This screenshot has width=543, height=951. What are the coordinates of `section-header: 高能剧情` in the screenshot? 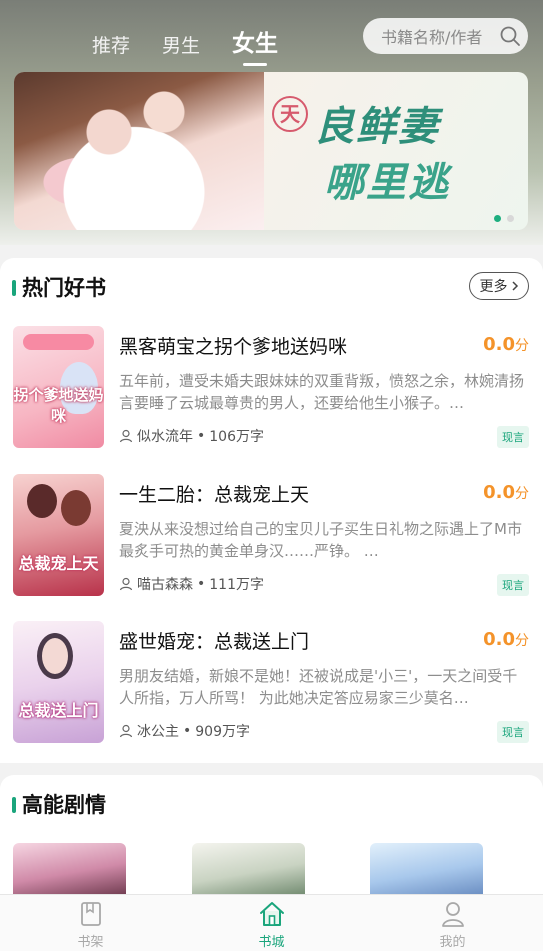 It's located at (271, 804).